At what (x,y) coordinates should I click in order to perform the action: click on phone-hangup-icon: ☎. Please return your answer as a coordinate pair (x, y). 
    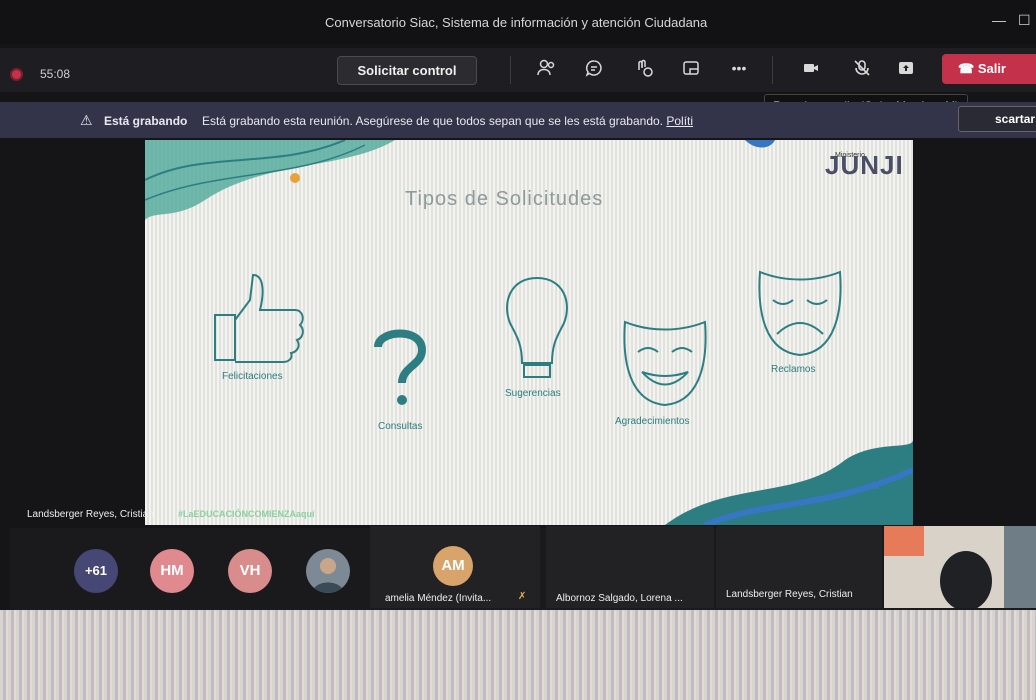
    Looking at the image, I should click on (968, 68).